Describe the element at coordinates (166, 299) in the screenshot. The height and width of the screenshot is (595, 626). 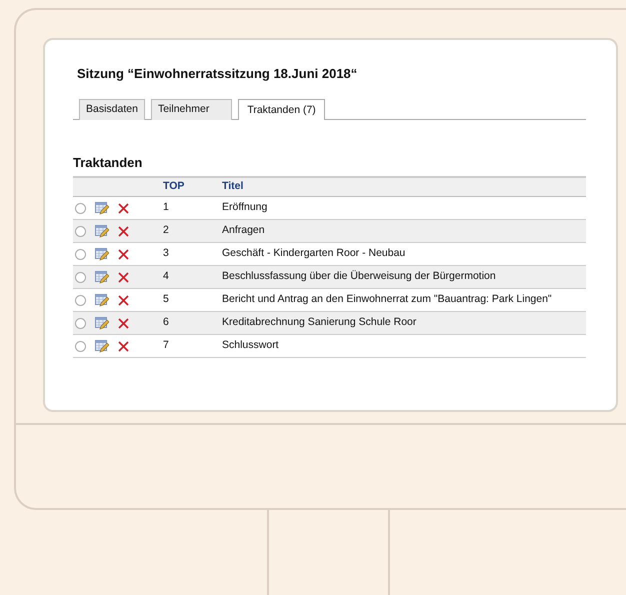
I see `table-cell: 5` at that location.